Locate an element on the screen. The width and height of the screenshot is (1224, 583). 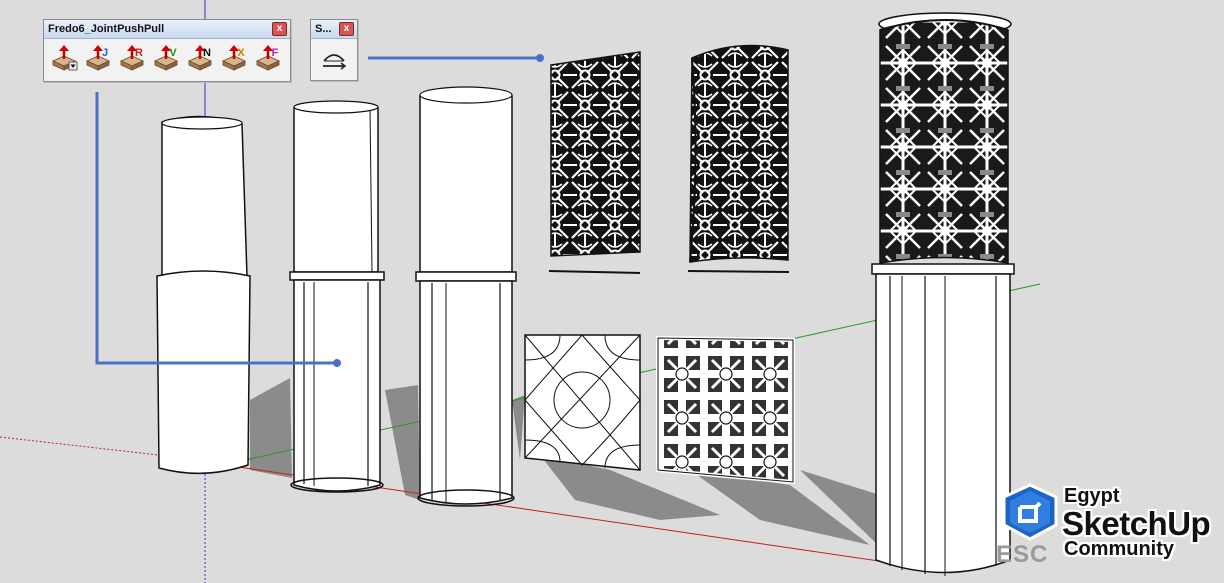
joint-push-pull-button: J is located at coordinates (98, 58).